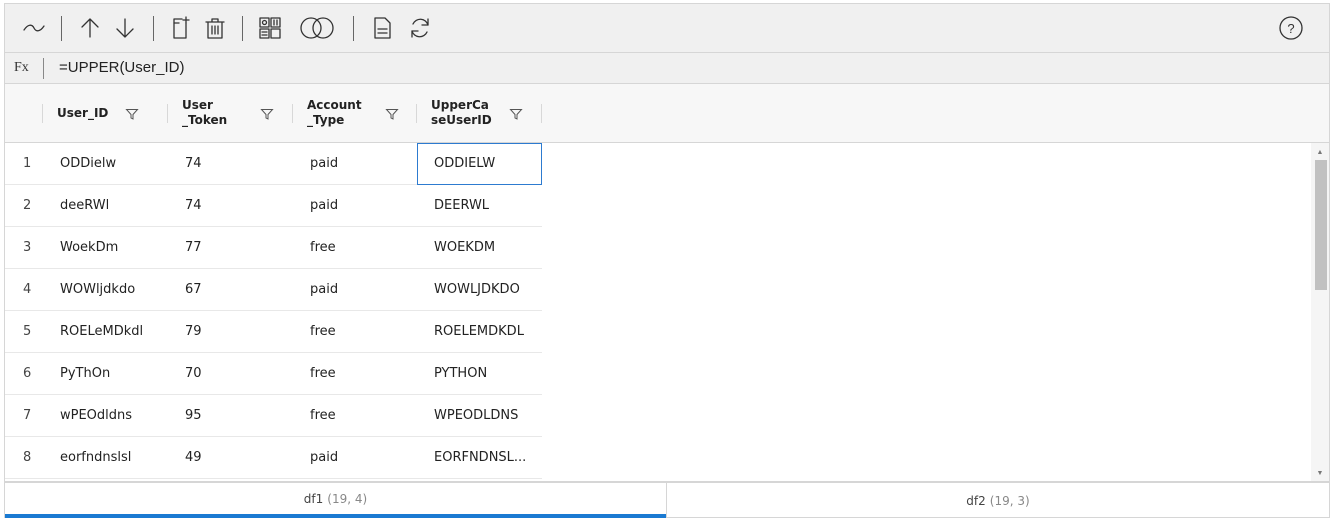 The image size is (1336, 519). I want to click on cell-uppercase-user-id: DEERWL, so click(461, 206).